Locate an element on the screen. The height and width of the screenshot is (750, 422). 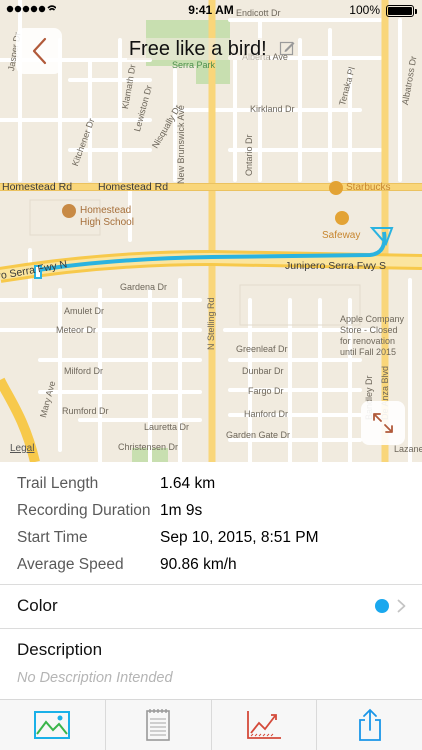
expand-arrows-icon is located at coordinates (383, 423).